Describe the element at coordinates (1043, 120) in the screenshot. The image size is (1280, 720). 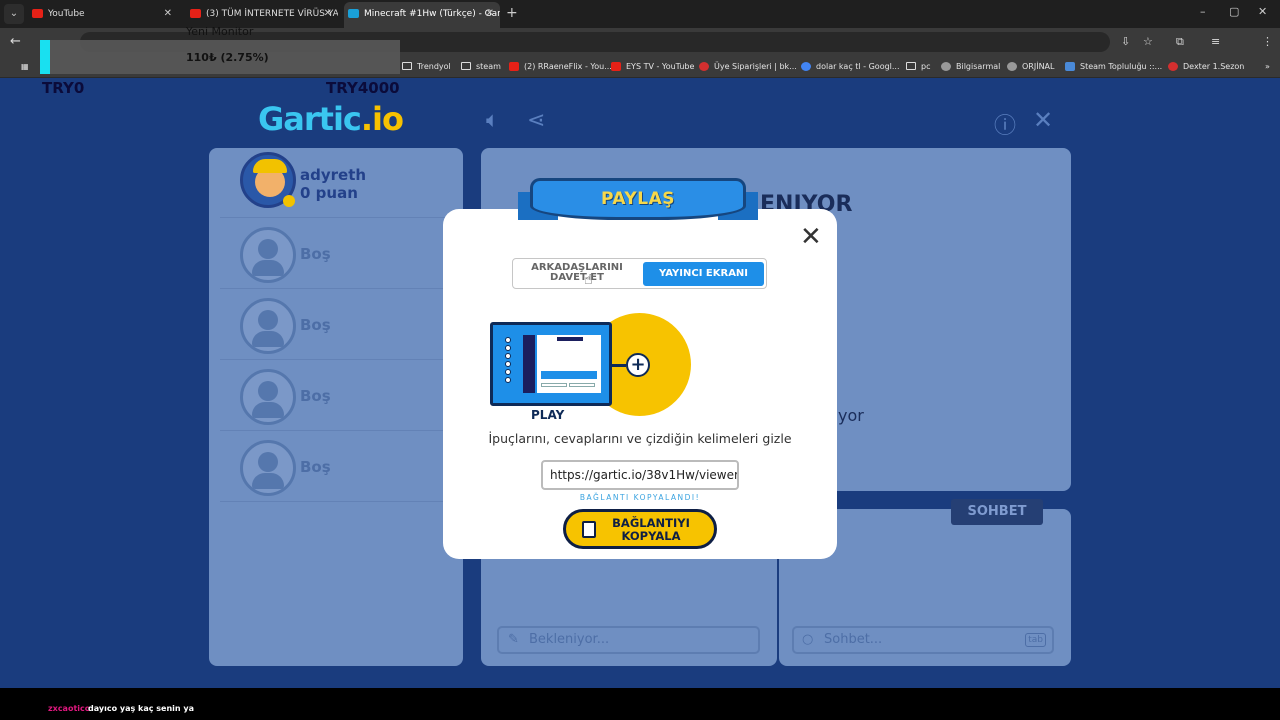
I see `exit-icon: ✕` at that location.